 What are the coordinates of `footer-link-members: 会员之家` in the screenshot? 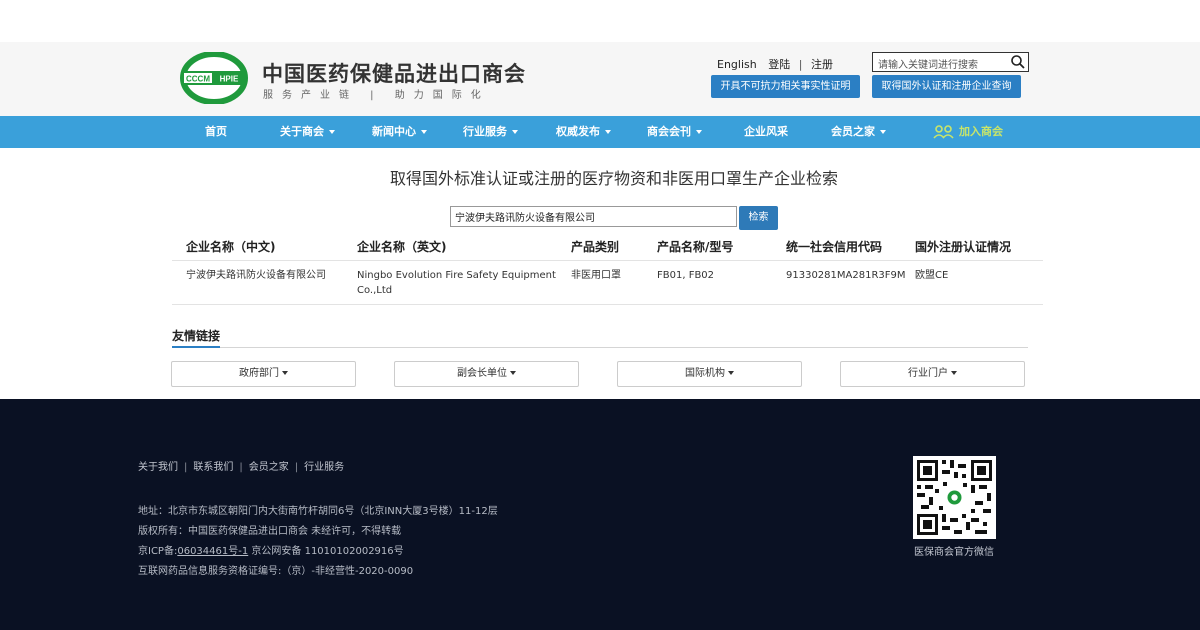 It's located at (269, 467).